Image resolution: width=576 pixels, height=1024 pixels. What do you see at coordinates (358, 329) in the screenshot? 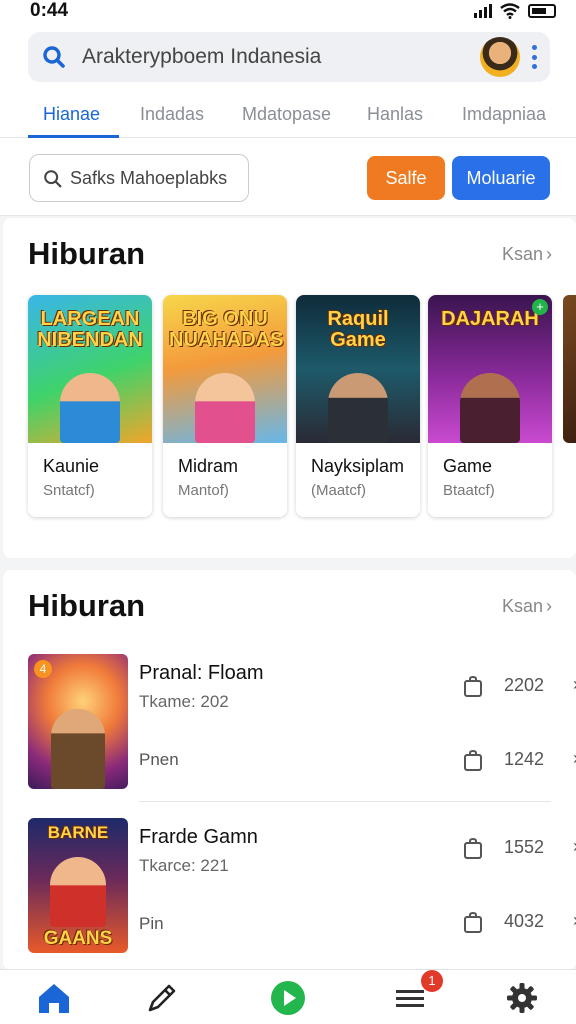
I see `game-art-title: Raquil Game` at bounding box center [358, 329].